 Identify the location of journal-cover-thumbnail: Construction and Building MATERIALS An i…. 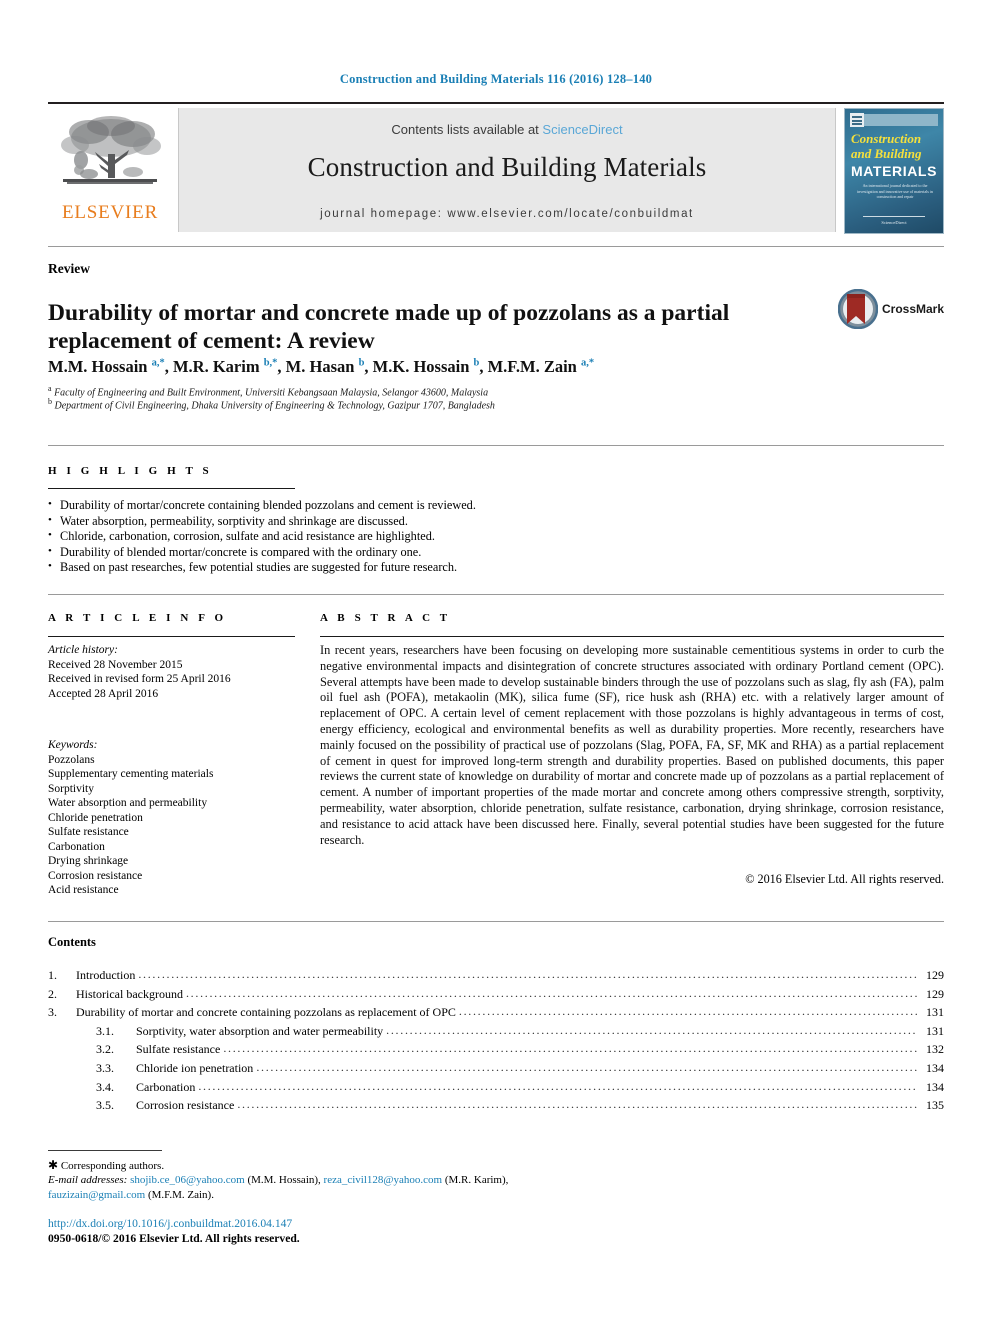
(894, 171).